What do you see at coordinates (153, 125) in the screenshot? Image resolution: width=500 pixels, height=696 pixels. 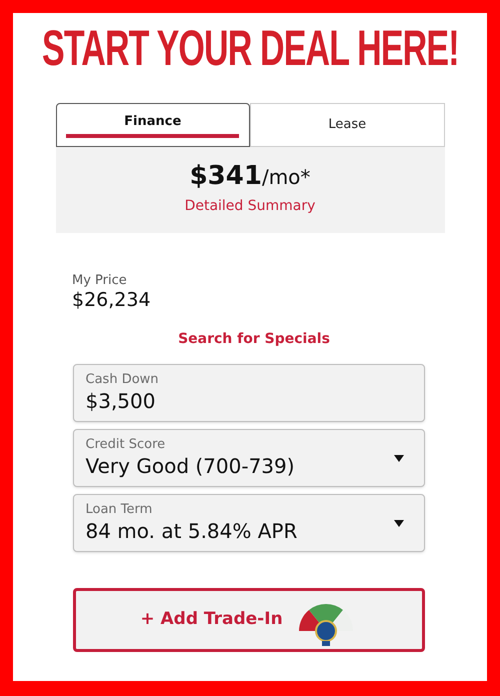 I see `tab: Finance` at bounding box center [153, 125].